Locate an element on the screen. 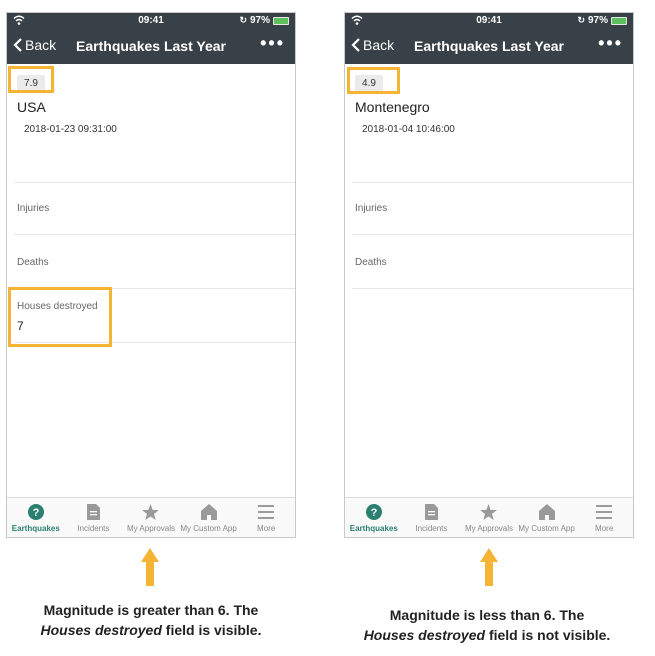 The height and width of the screenshot is (656, 655). datetime-text: 2018-01-04 10:46:00 is located at coordinates (408, 129).